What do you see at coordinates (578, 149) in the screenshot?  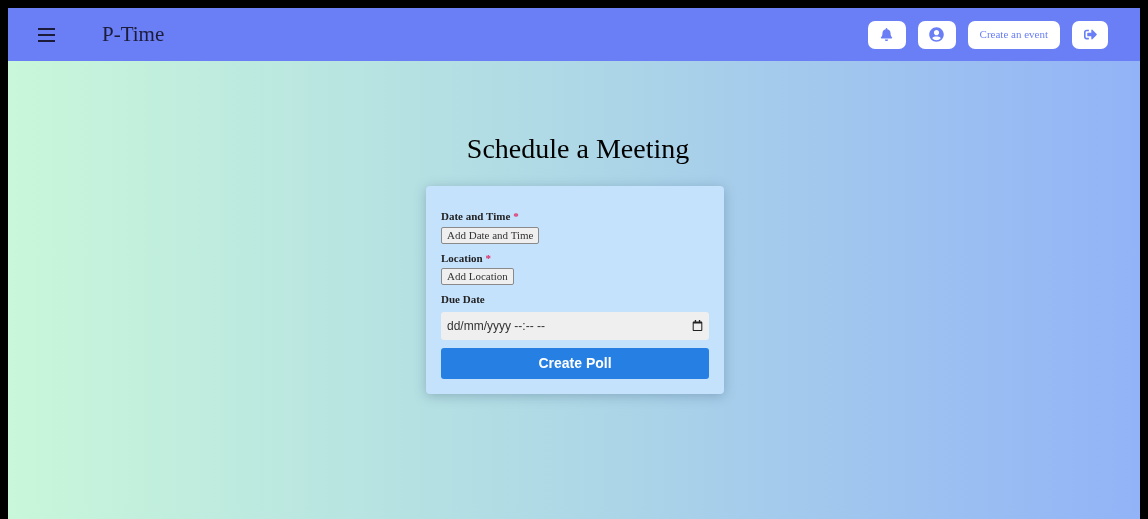 I see `page-title: Schedule a Meeting` at bounding box center [578, 149].